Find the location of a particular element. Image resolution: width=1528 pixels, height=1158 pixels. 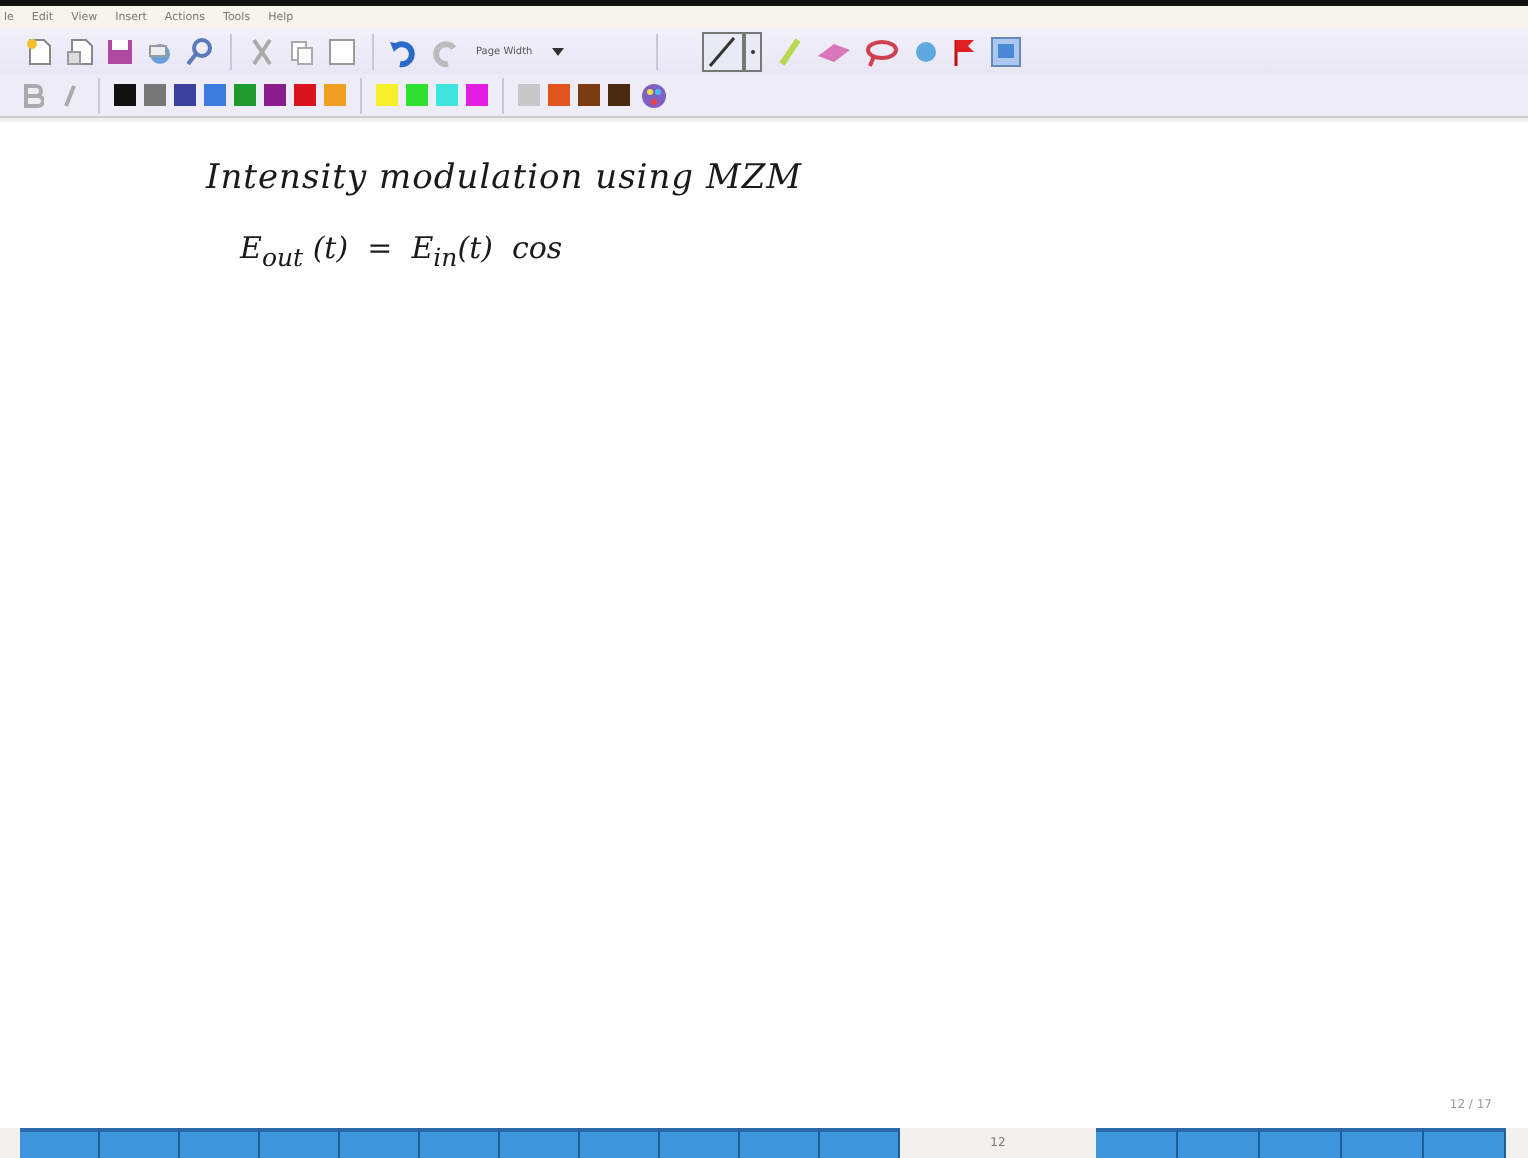

save-icon is located at coordinates (120, 51).